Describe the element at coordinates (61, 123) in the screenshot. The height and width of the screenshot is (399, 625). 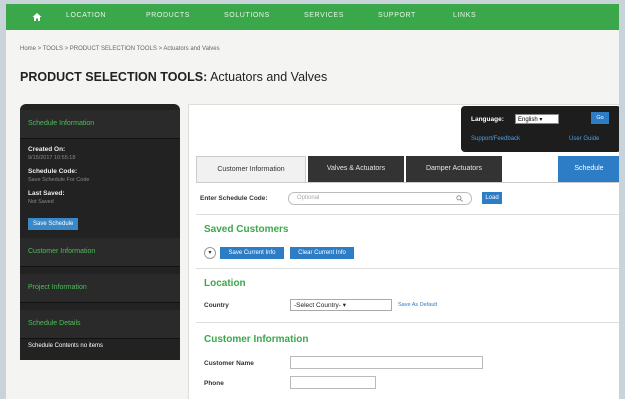
I see `sidebar-heading: Schedule Information` at that location.